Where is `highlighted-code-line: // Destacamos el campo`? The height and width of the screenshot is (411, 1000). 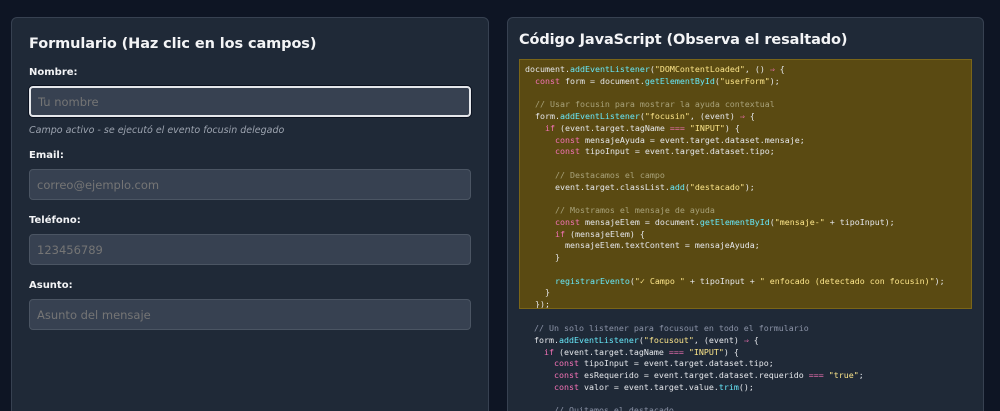
highlighted-code-line: // Destacamos el campo is located at coordinates (609, 174).